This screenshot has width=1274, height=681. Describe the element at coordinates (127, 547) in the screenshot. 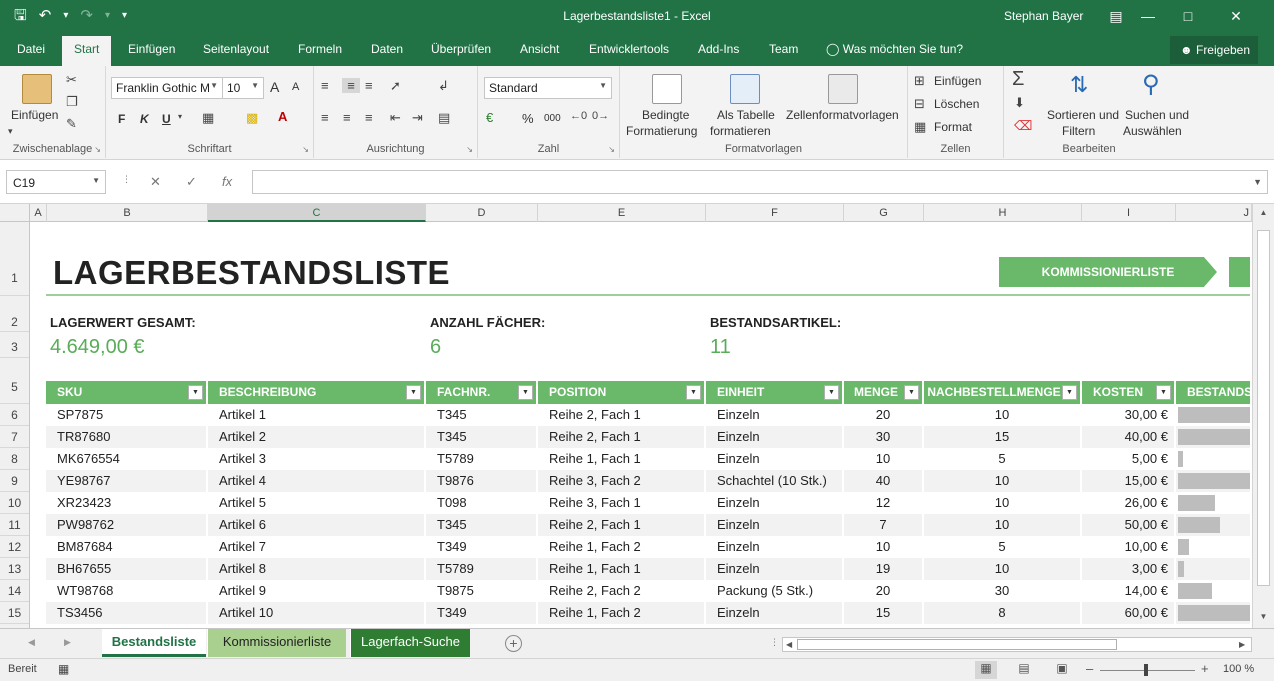

I see `cell-sku: BM87684` at that location.